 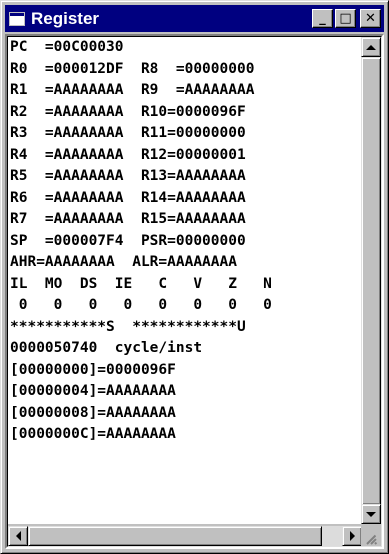 I want to click on arrow-up-icon, so click(x=371, y=47).